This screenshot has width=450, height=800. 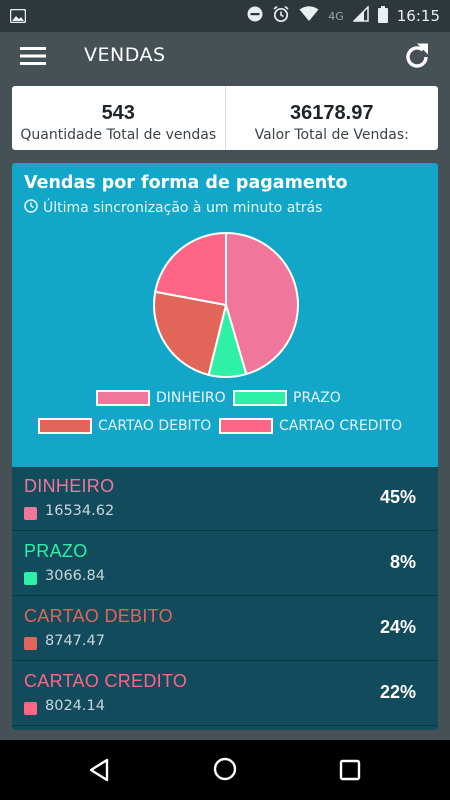 What do you see at coordinates (225, 16) in the screenshot?
I see `status-bar: 4G 16:15` at bounding box center [225, 16].